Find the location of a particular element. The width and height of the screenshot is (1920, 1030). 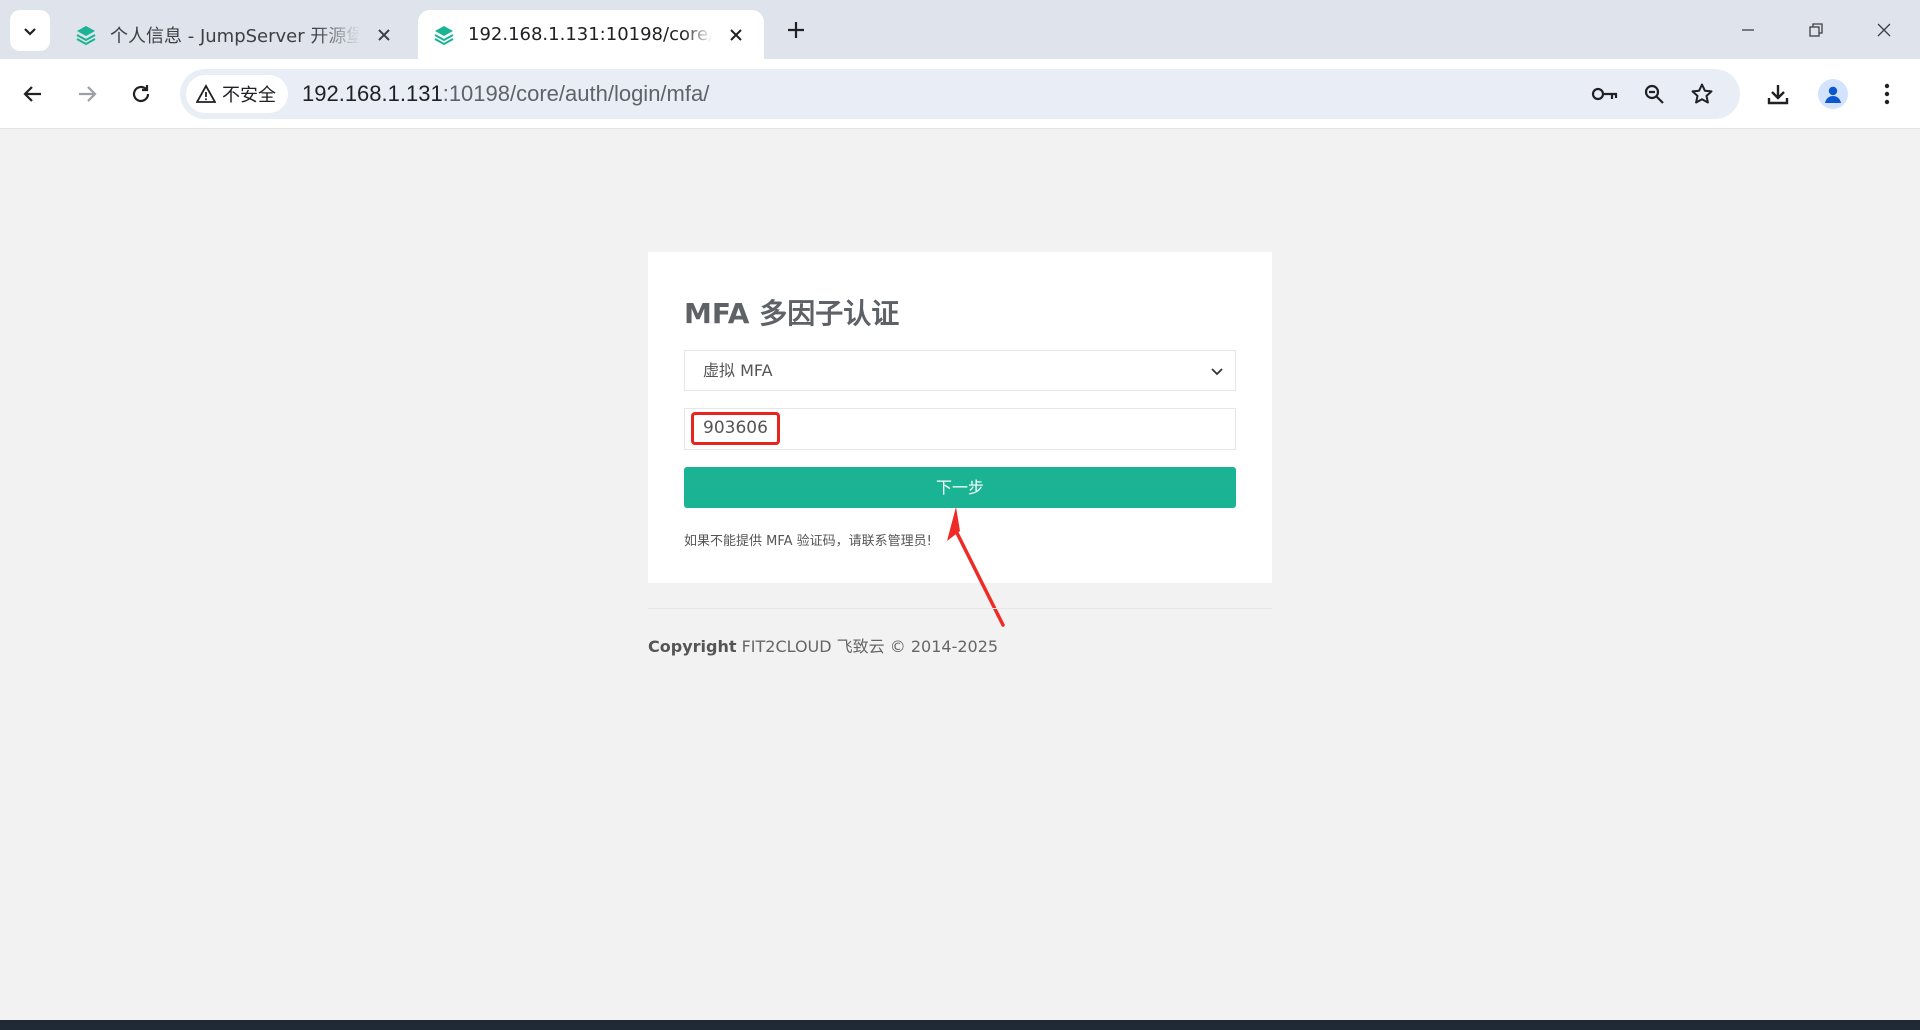

close-icon is located at coordinates (1884, 30).